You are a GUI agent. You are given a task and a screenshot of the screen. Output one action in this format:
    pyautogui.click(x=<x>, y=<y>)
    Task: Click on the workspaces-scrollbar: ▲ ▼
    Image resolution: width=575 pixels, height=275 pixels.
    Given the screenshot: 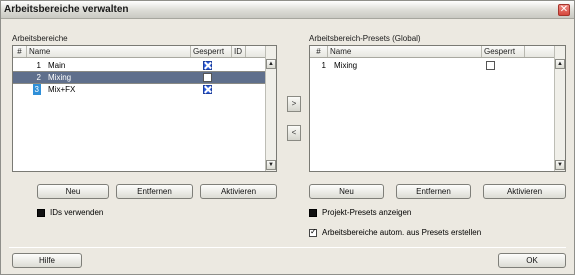 What is the action you would take?
    pyautogui.click(x=270, y=108)
    